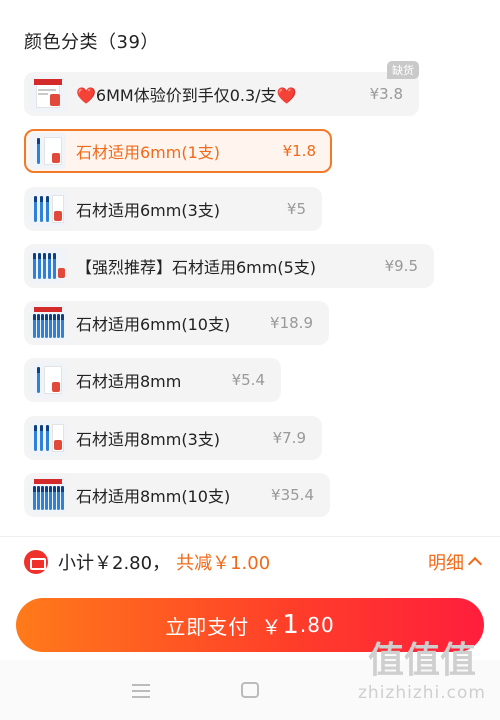 The width and height of the screenshot is (500, 720). Describe the element at coordinates (207, 626) in the screenshot. I see `pay-button-label: 立即支付` at that location.